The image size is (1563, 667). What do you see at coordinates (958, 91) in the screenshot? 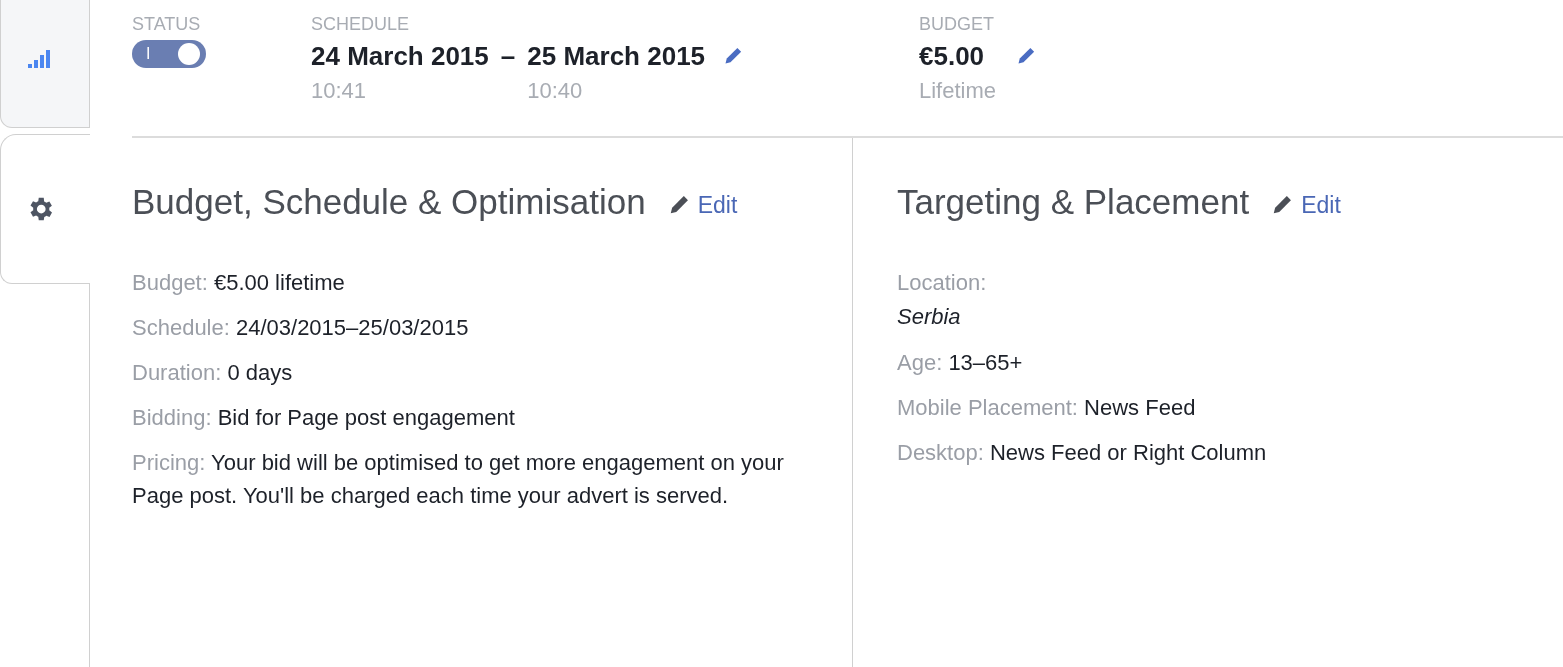
I see `budget-period: Lifetime` at bounding box center [958, 91].